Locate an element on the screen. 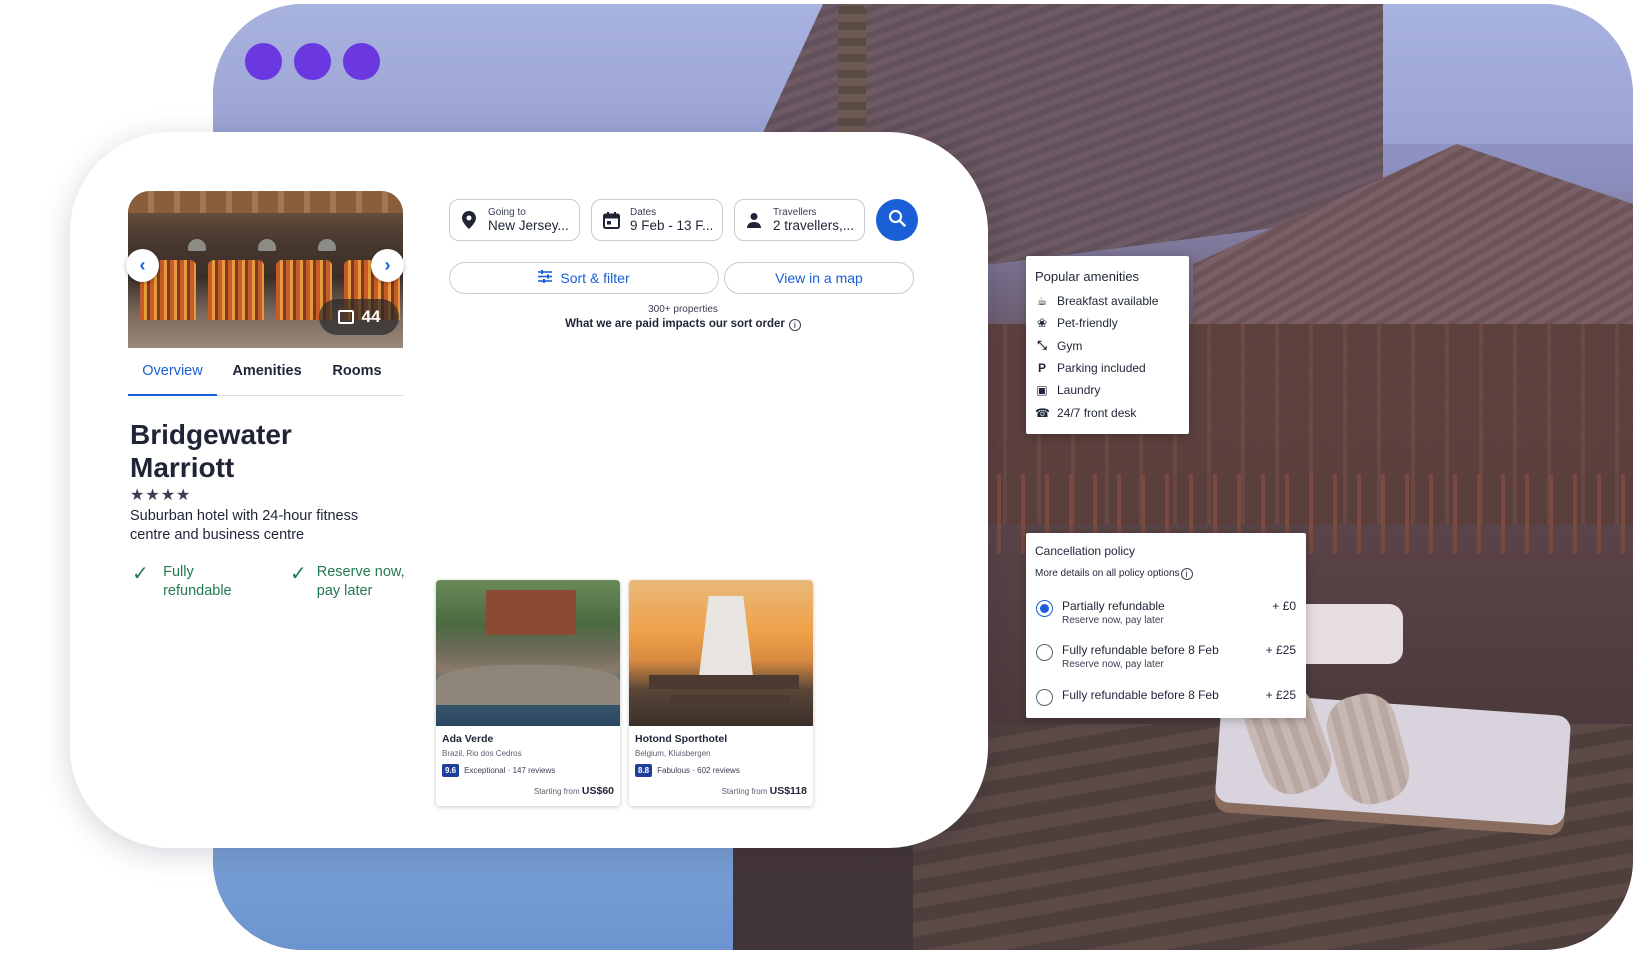  photo-next-button: › is located at coordinates (387, 265).